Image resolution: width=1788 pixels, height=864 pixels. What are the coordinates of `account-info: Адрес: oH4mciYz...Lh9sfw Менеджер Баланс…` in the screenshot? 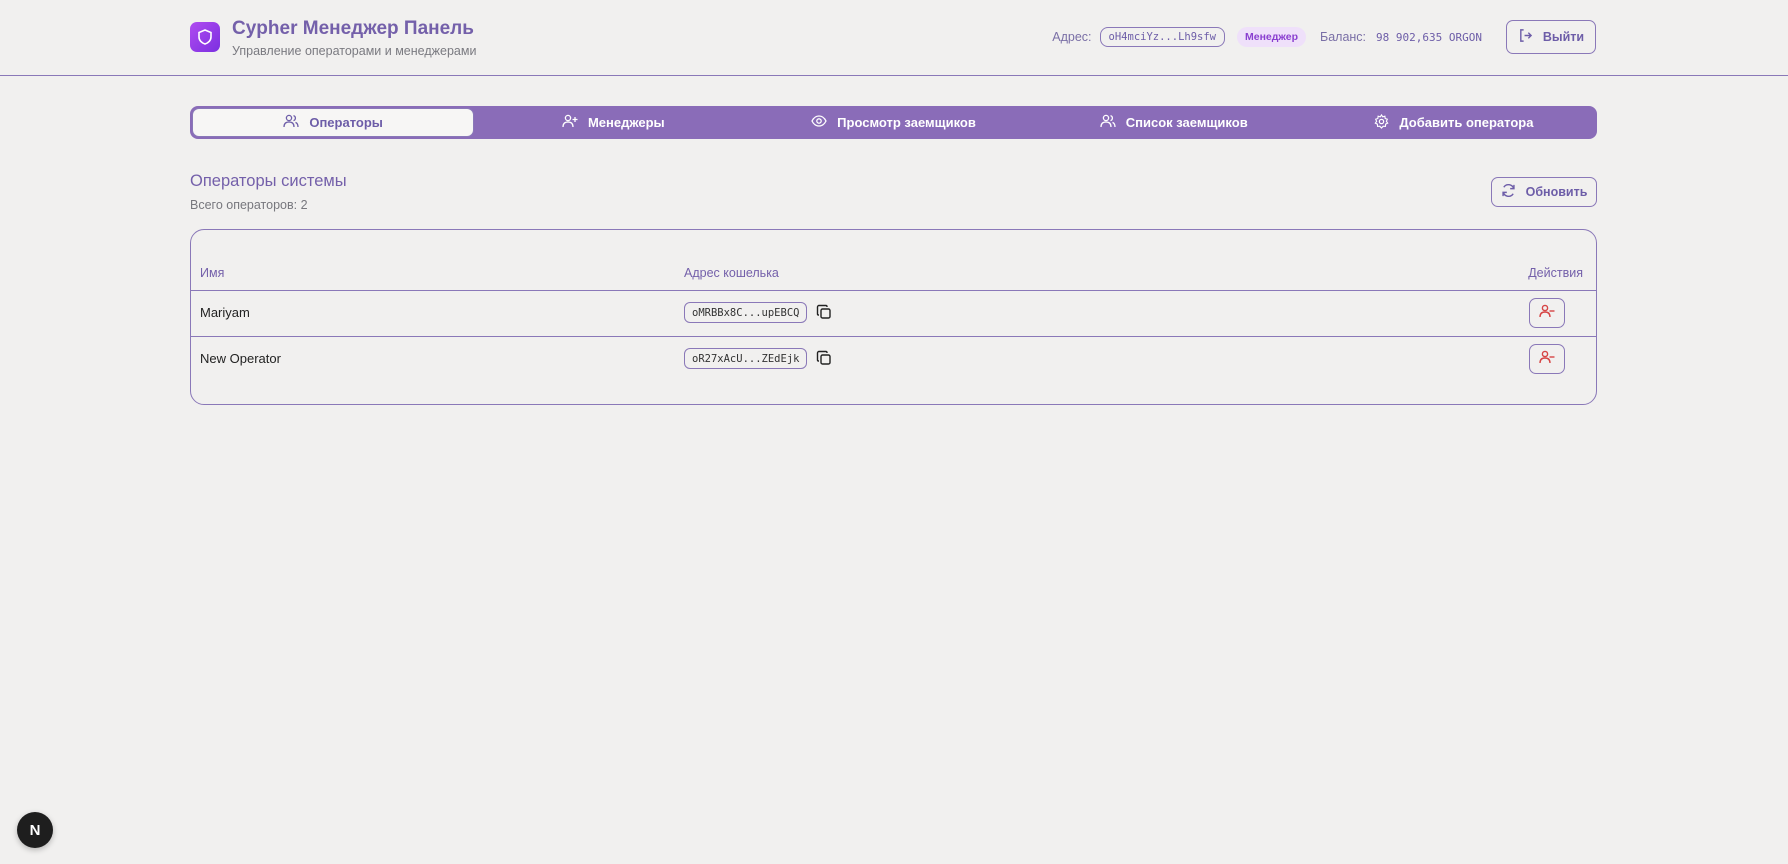 It's located at (1324, 37).